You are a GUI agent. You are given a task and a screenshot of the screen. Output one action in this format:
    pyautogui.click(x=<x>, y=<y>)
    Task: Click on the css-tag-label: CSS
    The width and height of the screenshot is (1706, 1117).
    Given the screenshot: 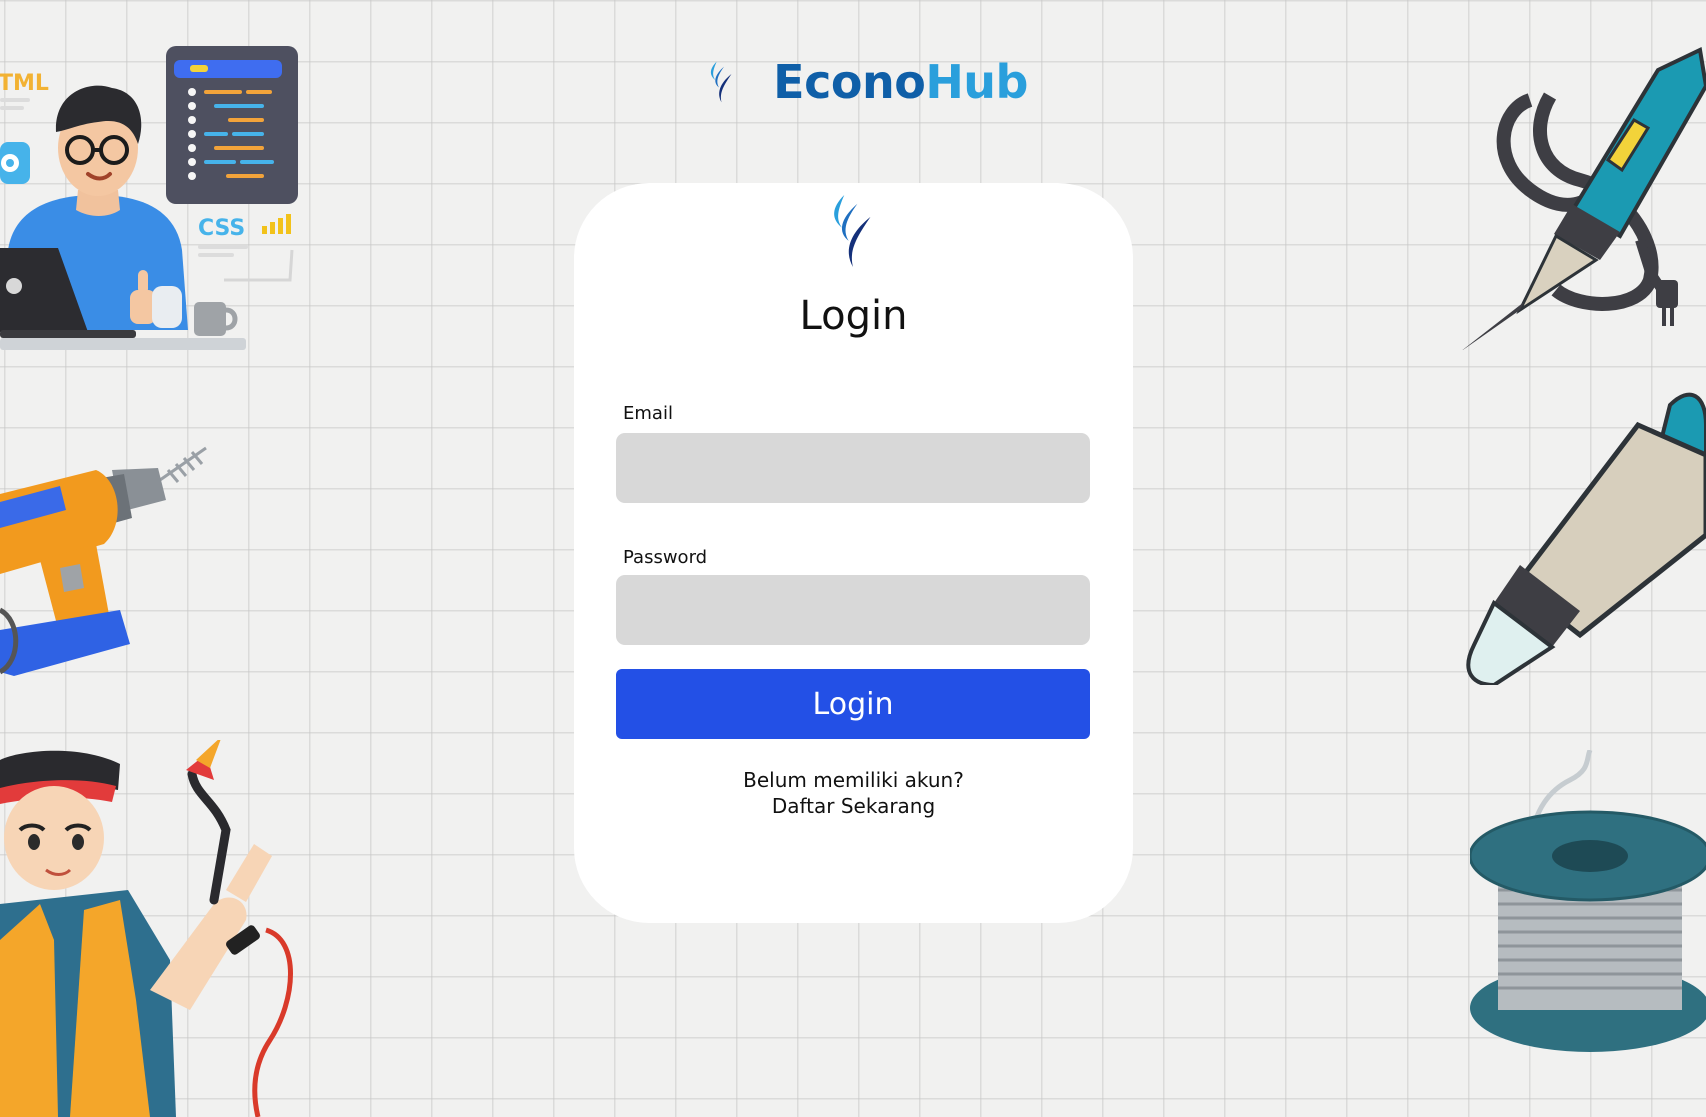 What is the action you would take?
    pyautogui.click(x=221, y=228)
    